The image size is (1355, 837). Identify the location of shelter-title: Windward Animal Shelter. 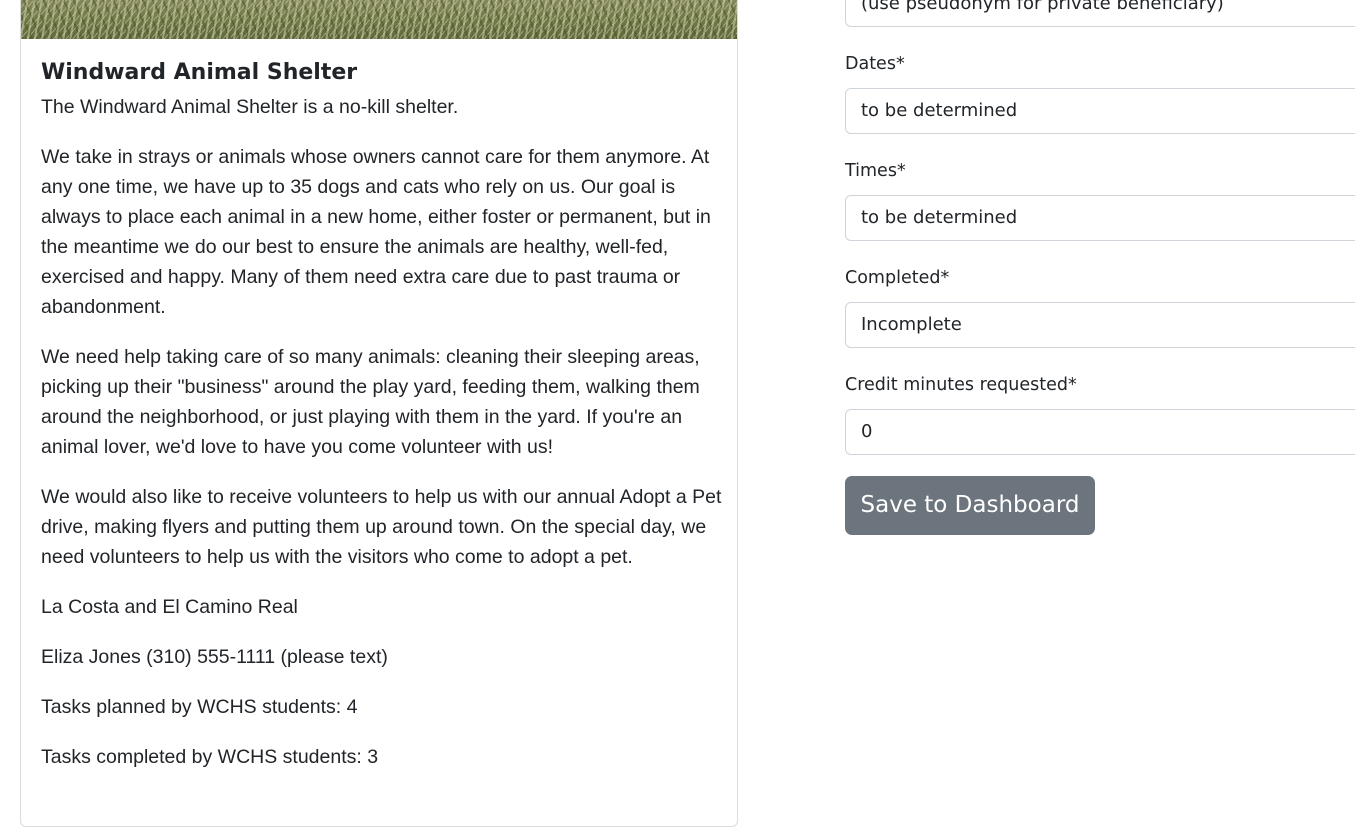
(199, 72).